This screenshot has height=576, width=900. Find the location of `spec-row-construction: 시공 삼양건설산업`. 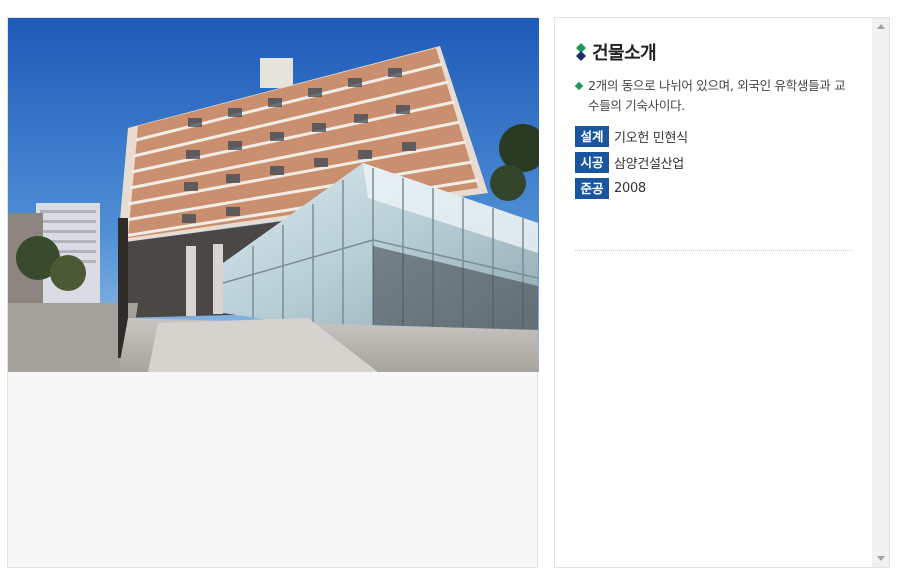

spec-row-construction: 시공 삼양건설산업 is located at coordinates (714, 162).